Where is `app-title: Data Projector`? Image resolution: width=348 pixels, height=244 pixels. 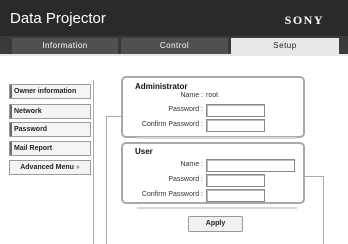
app-title: Data Projector is located at coordinates (58, 18).